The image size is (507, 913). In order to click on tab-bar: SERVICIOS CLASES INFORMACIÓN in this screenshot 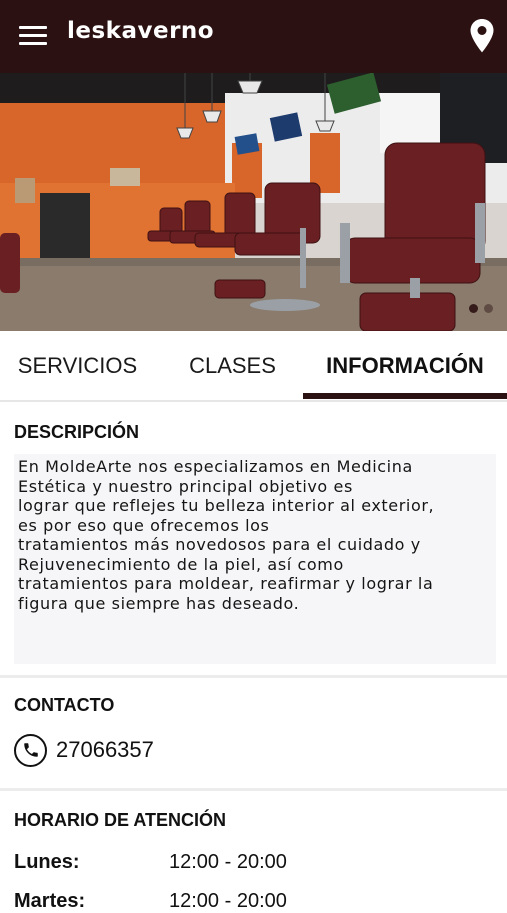, I will do `click(253, 366)`.